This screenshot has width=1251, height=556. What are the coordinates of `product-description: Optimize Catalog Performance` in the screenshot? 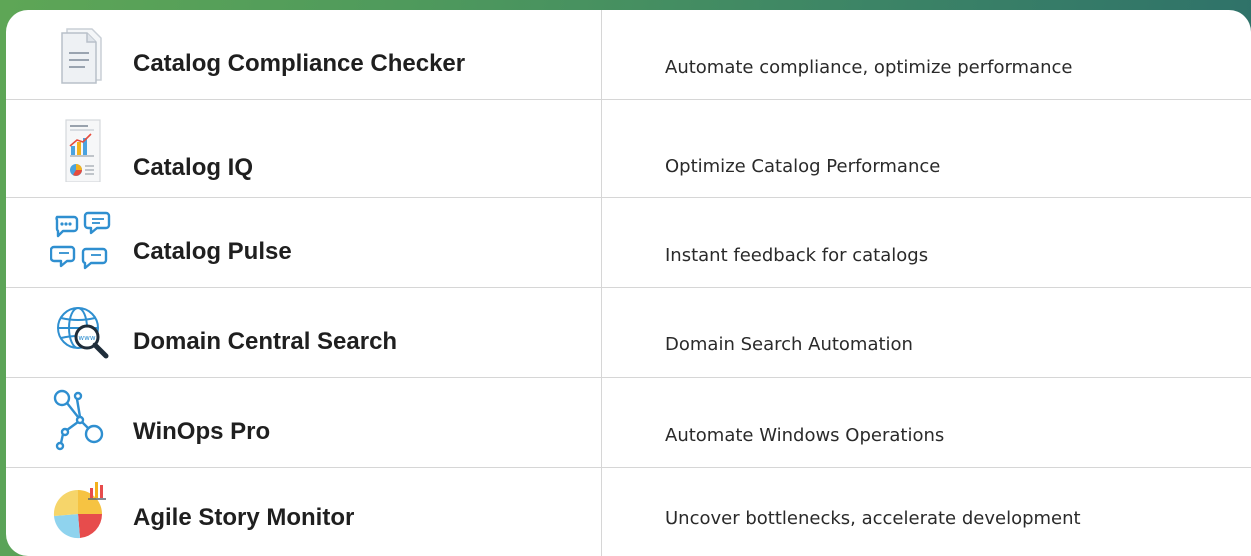 It's located at (803, 166).